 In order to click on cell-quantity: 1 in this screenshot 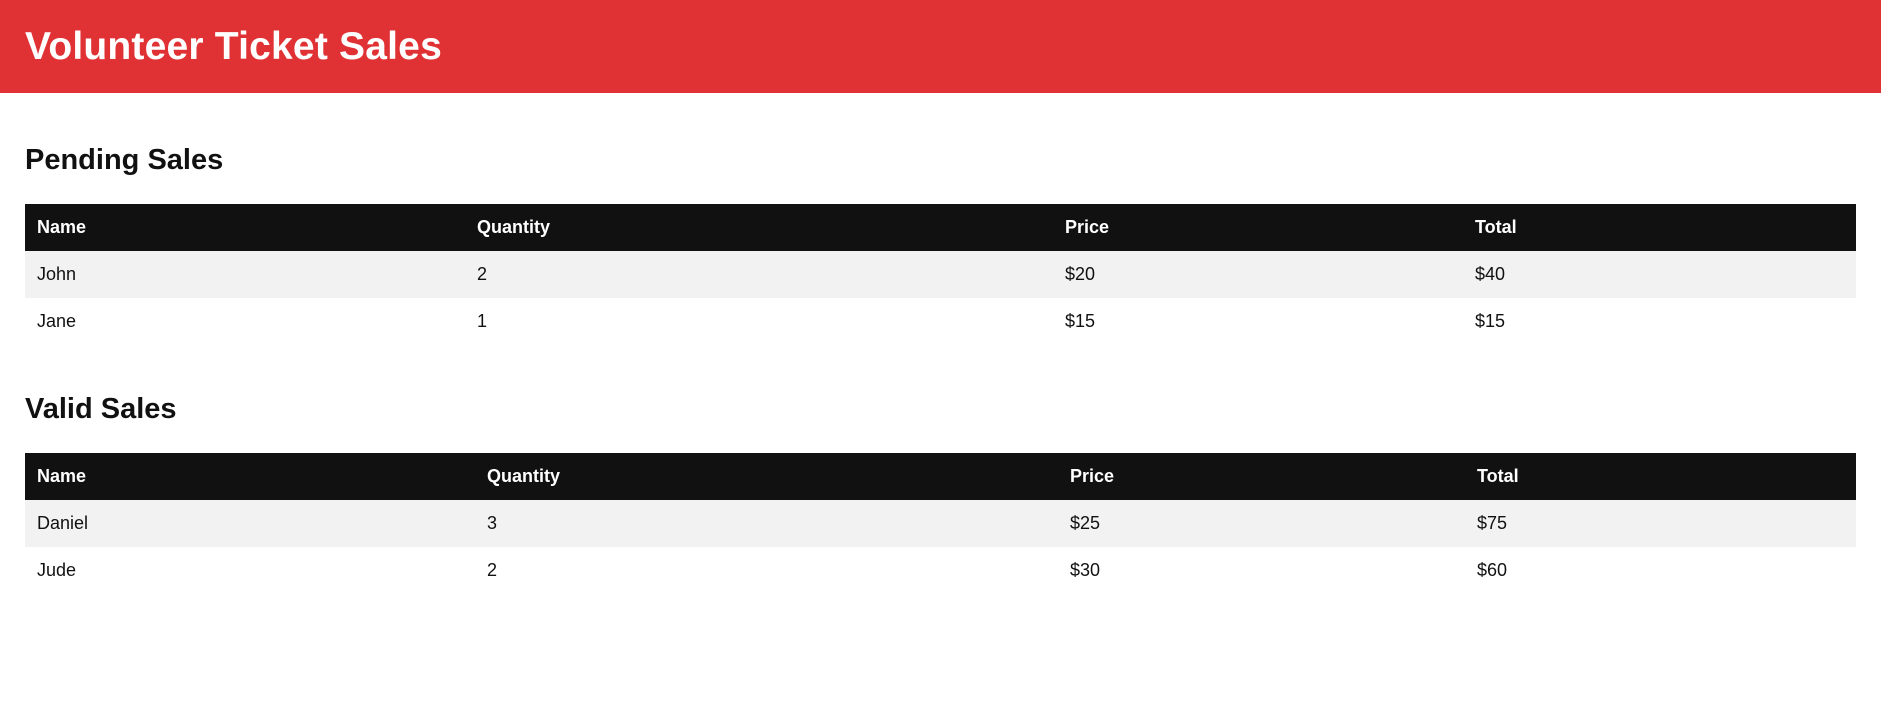, I will do `click(482, 321)`.